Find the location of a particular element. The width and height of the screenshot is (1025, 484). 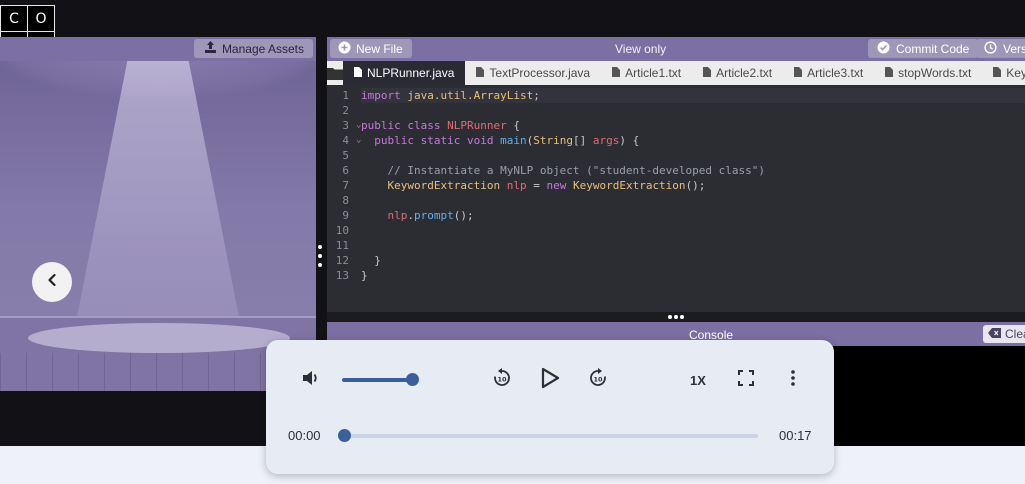

current-time: 00:00 is located at coordinates (304, 435).